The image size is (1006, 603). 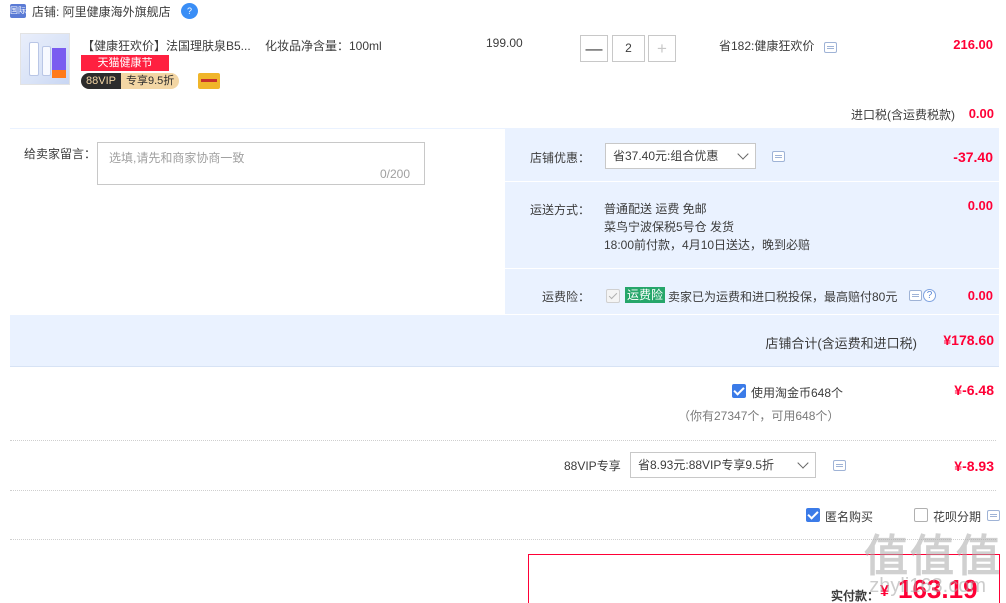 I want to click on help-icon: ?, so click(x=929, y=295).